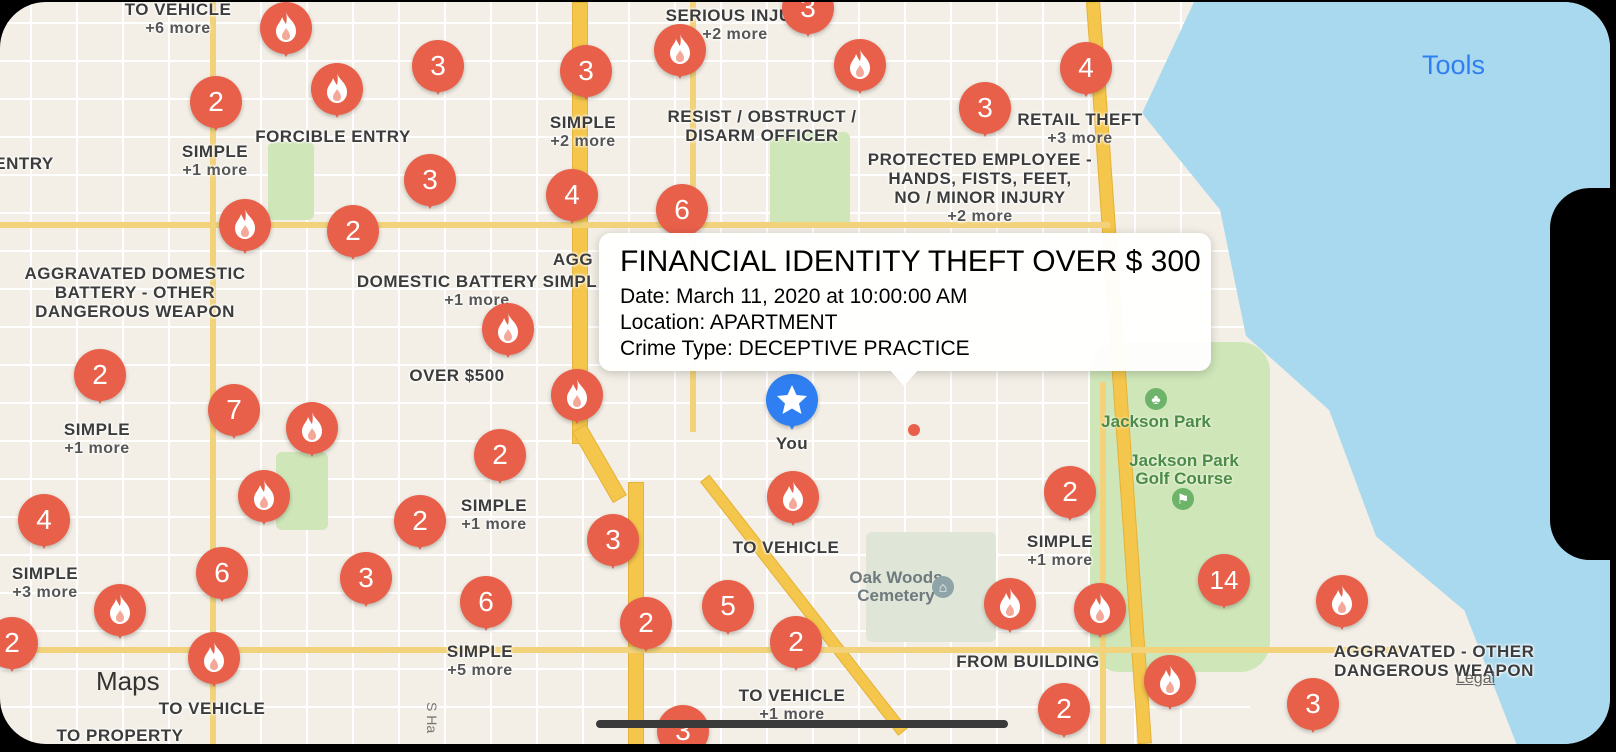 This screenshot has width=1616, height=752. I want to click on golf-icon: ⚑, so click(1183, 499).